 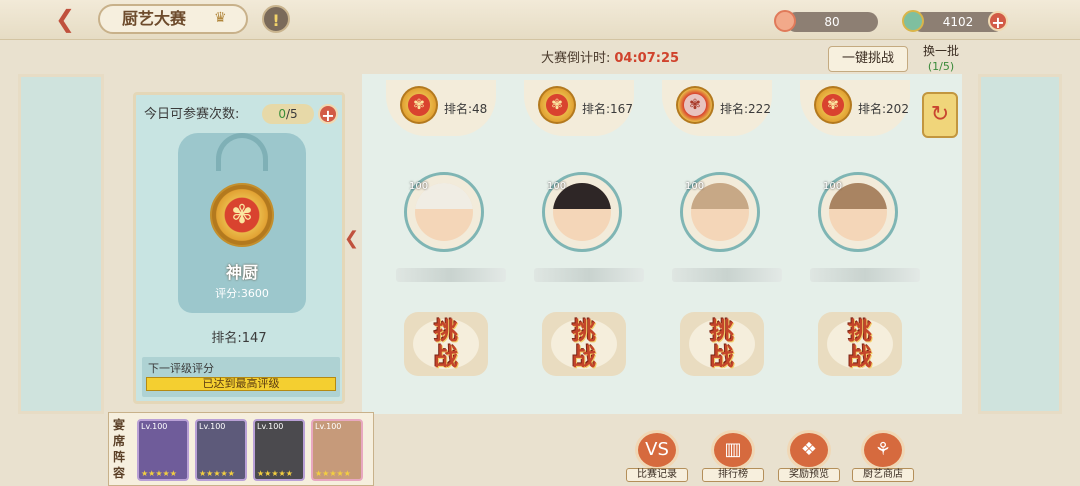 What do you see at coordinates (883, 450) in the screenshot?
I see `shop-icon: ⚘` at bounding box center [883, 450].